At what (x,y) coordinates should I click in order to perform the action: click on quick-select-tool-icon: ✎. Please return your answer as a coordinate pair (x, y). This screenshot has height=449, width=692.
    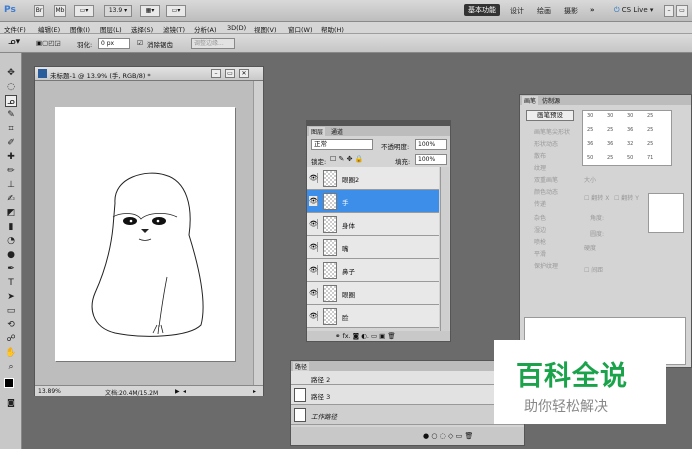
    Looking at the image, I should click on (11, 115).